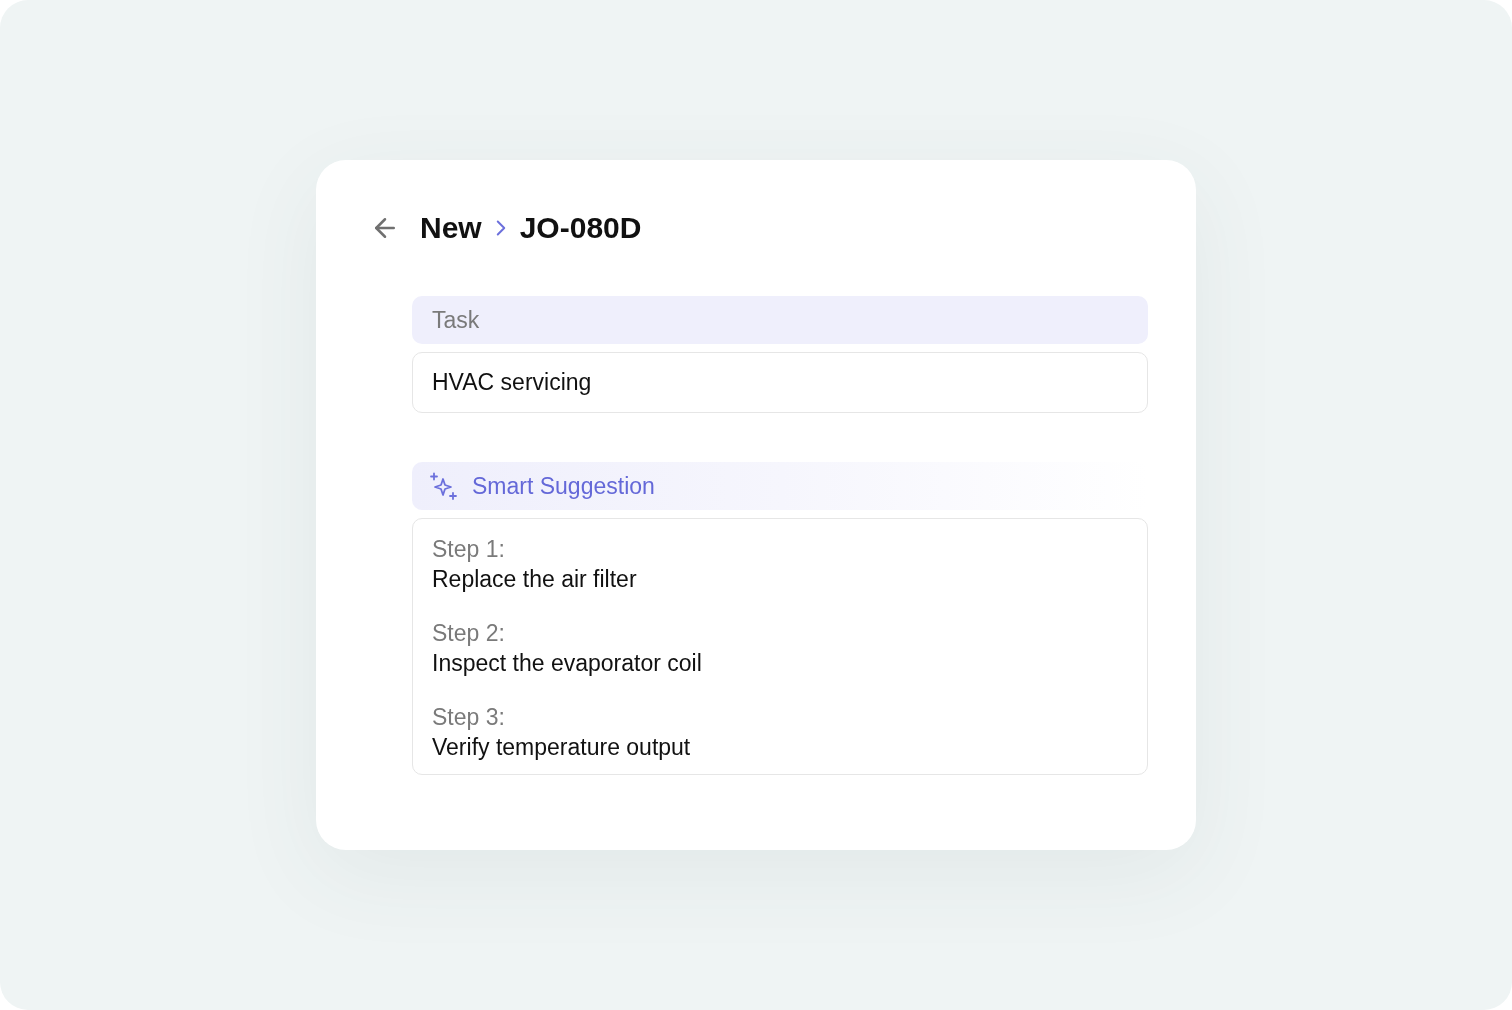 This screenshot has width=1512, height=1010. Describe the element at coordinates (563, 486) in the screenshot. I see `suggestion-title: Smart Suggestion` at that location.